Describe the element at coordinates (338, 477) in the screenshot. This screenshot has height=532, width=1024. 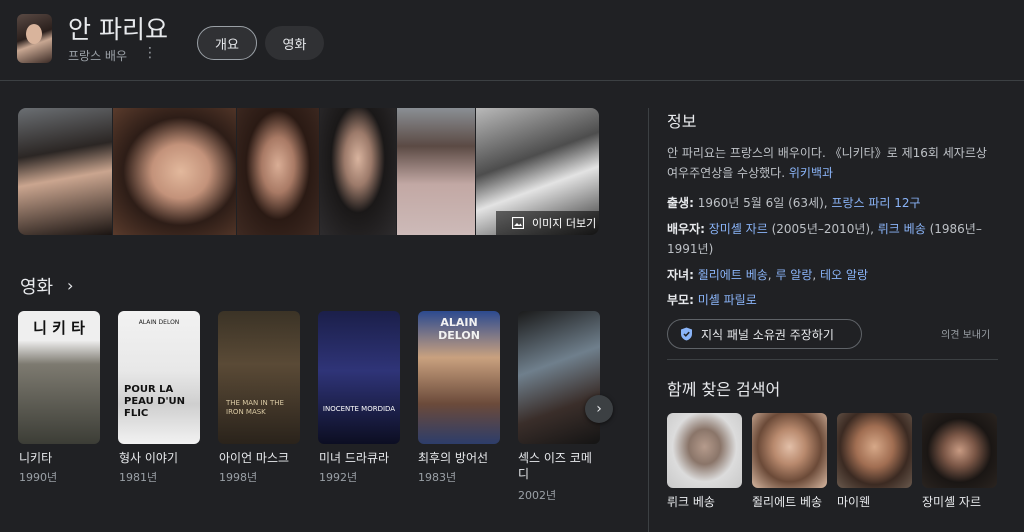
I see `movie-year: 1992년` at that location.